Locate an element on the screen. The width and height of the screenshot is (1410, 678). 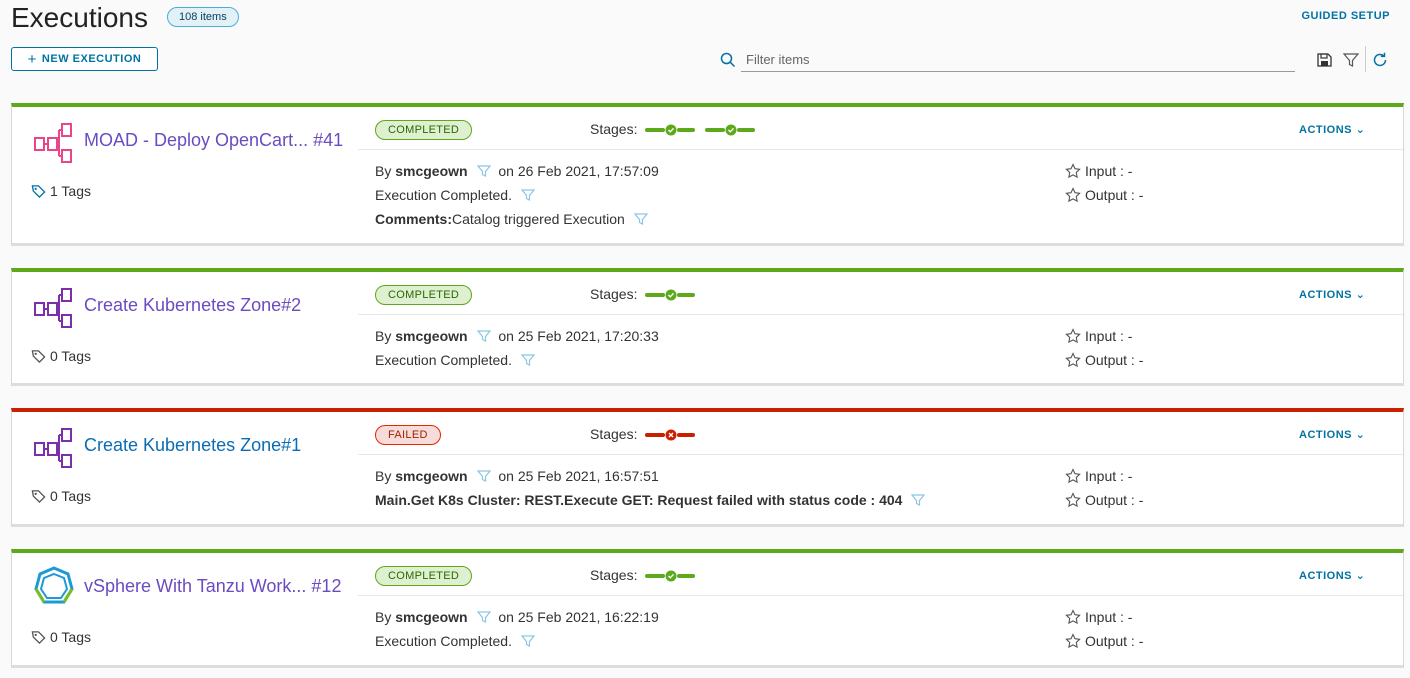
execution-message: Execution Completed. is located at coordinates (443, 195).